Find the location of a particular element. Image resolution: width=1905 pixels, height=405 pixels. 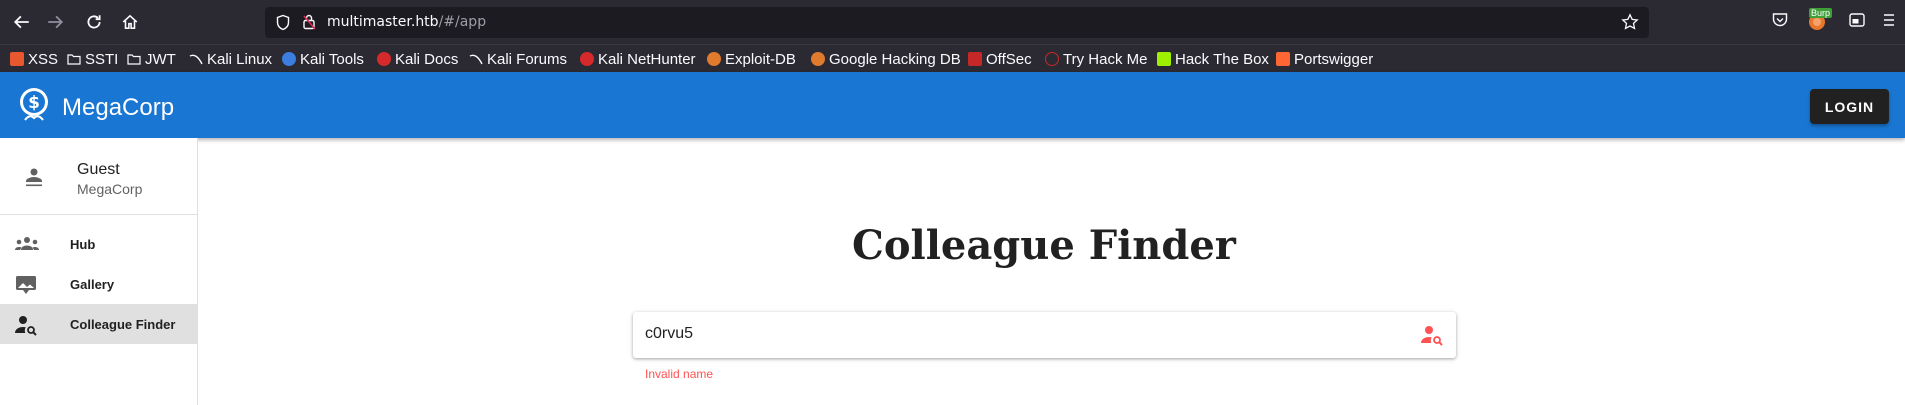

tryhackme-icon is located at coordinates (1052, 59).